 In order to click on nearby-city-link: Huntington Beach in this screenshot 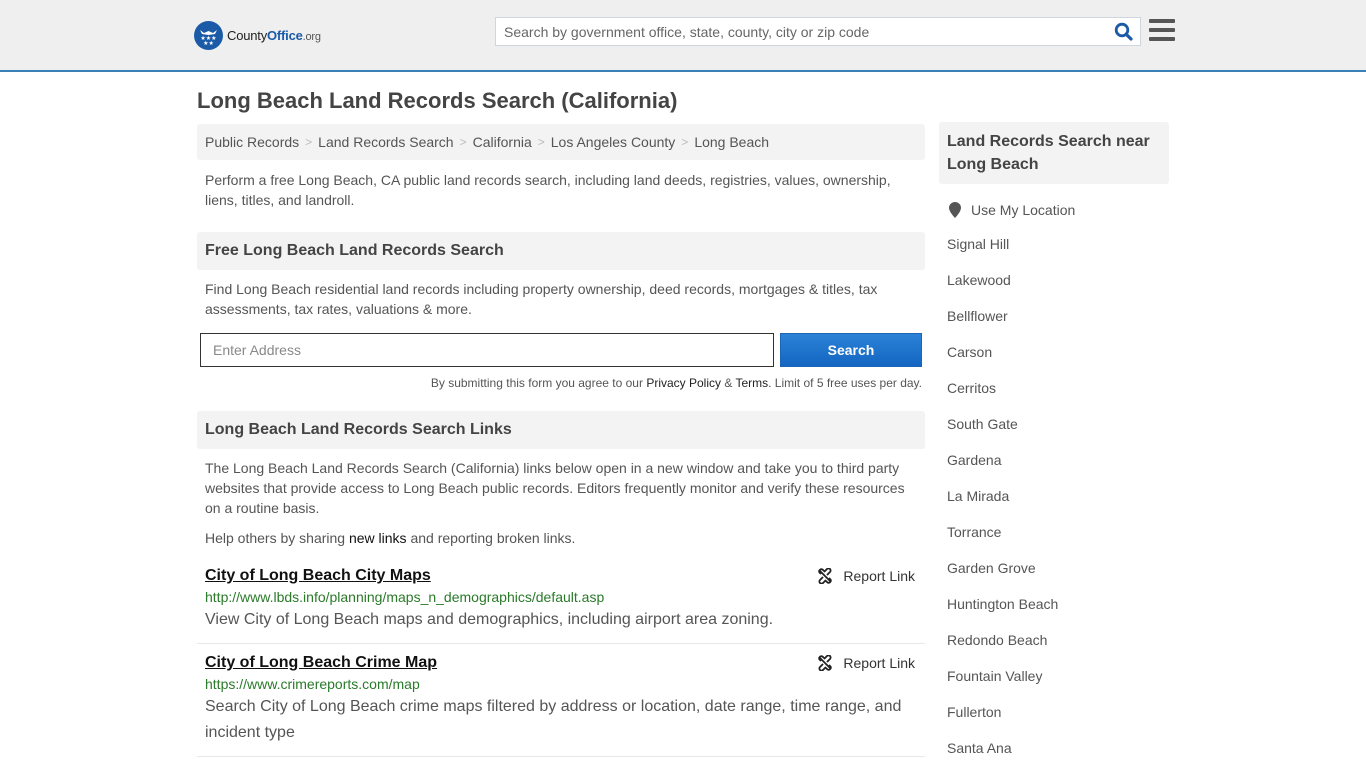, I will do `click(1002, 604)`.